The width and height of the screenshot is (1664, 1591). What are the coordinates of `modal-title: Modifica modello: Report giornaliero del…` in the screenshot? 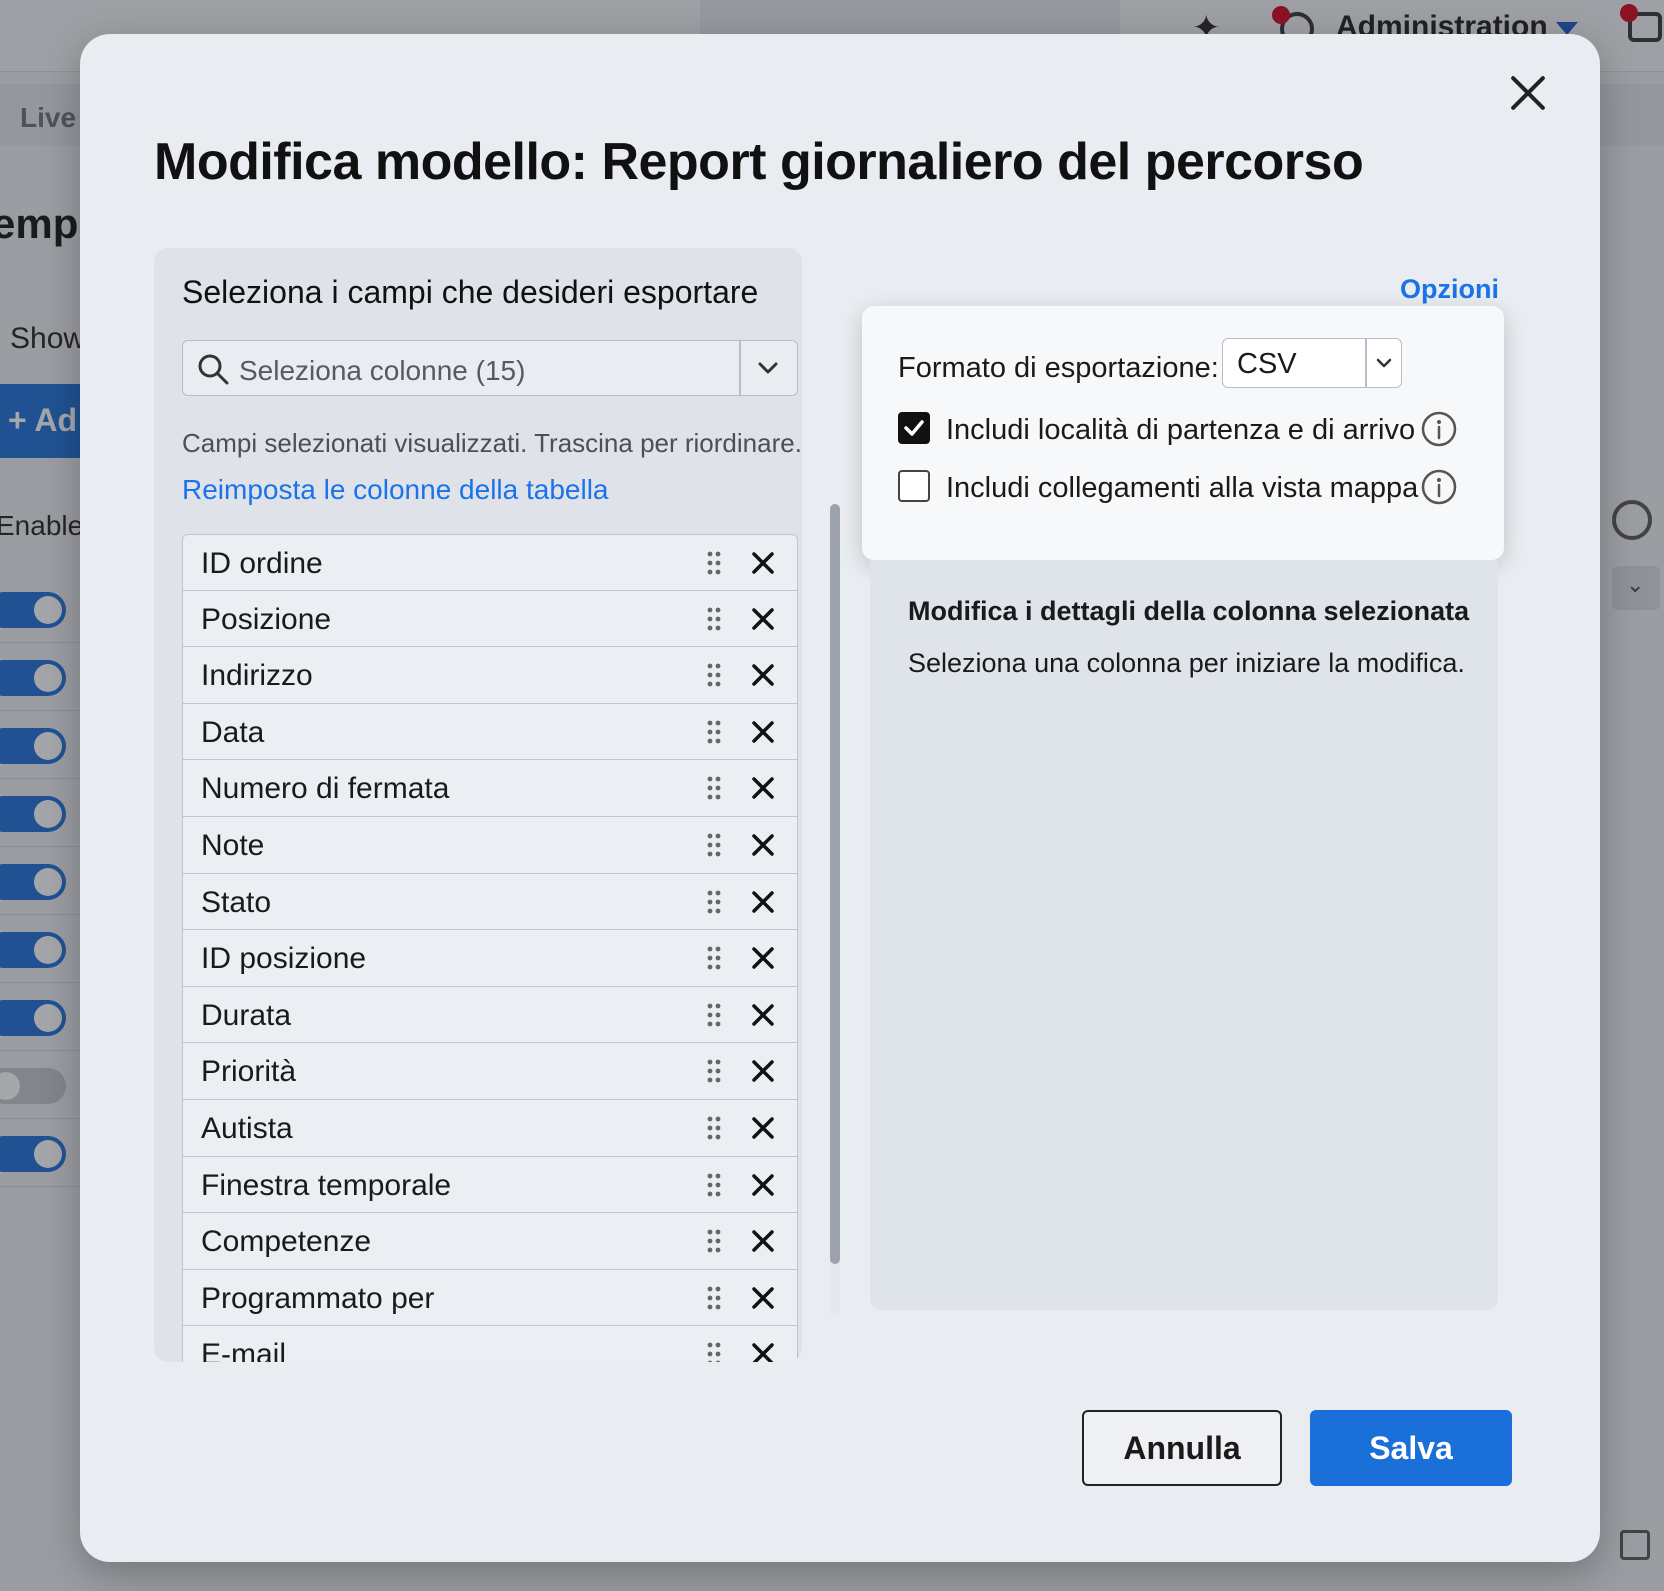 It's located at (759, 162).